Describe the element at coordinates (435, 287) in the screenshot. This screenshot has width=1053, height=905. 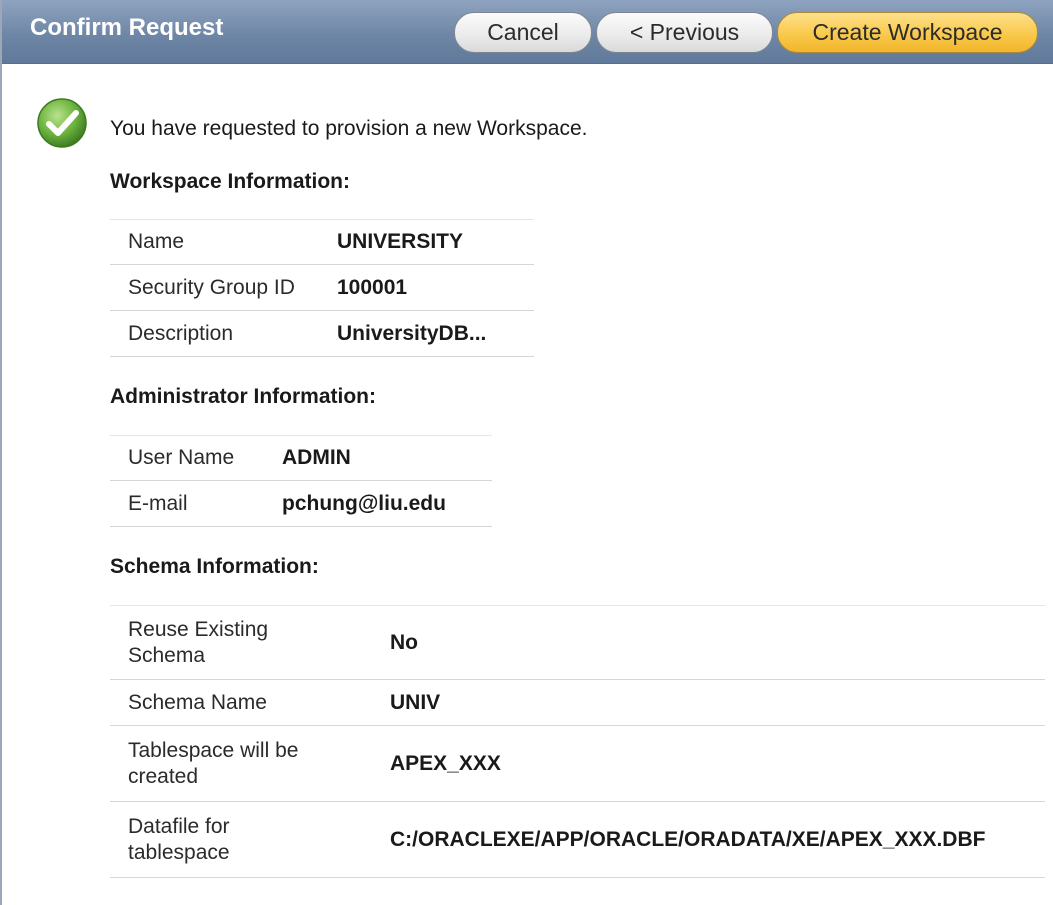
I see `row-value: 100001` at that location.